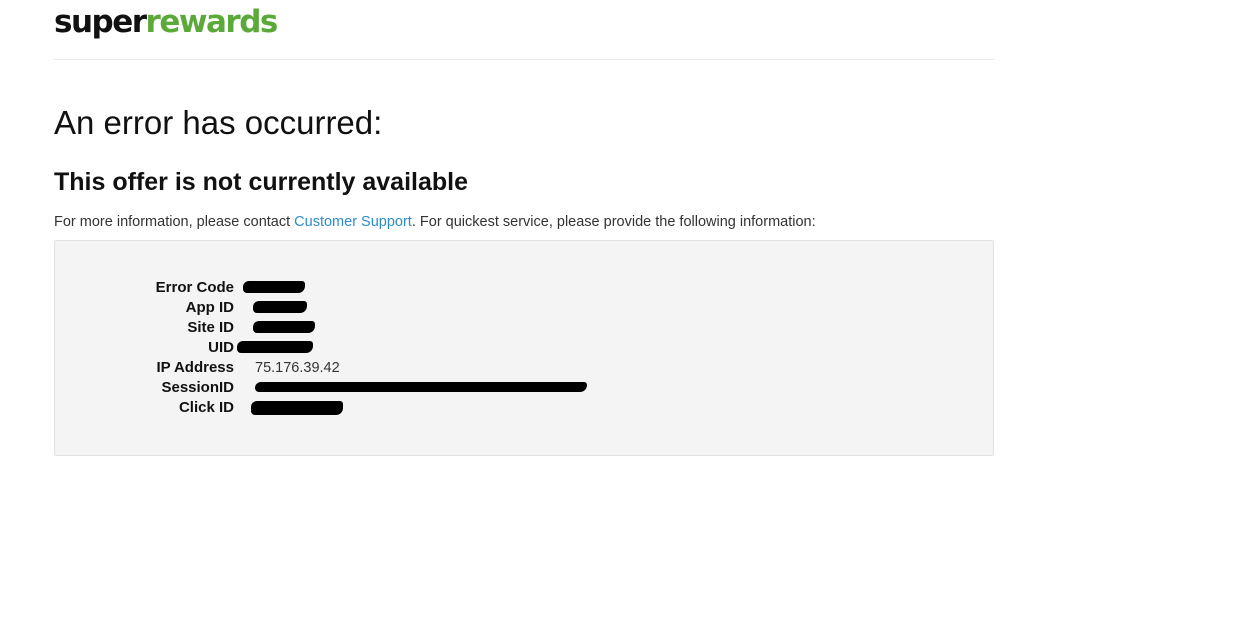 This screenshot has width=1258, height=636. What do you see at coordinates (195, 367) in the screenshot?
I see `detail-label: IP Address` at bounding box center [195, 367].